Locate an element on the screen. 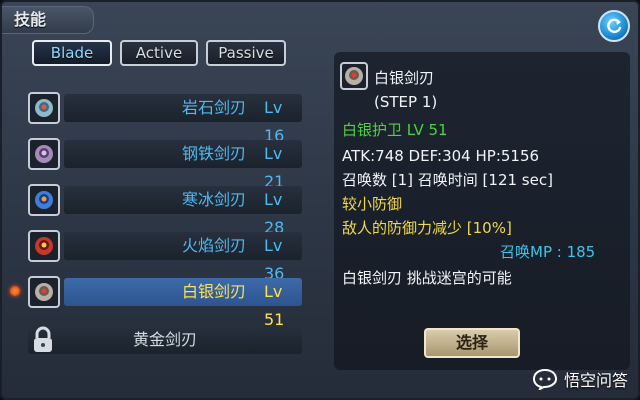 Image resolution: width=640 pixels, height=400 pixels. skill-bar: 白银剑刃 Lv 51 is located at coordinates (183, 303).